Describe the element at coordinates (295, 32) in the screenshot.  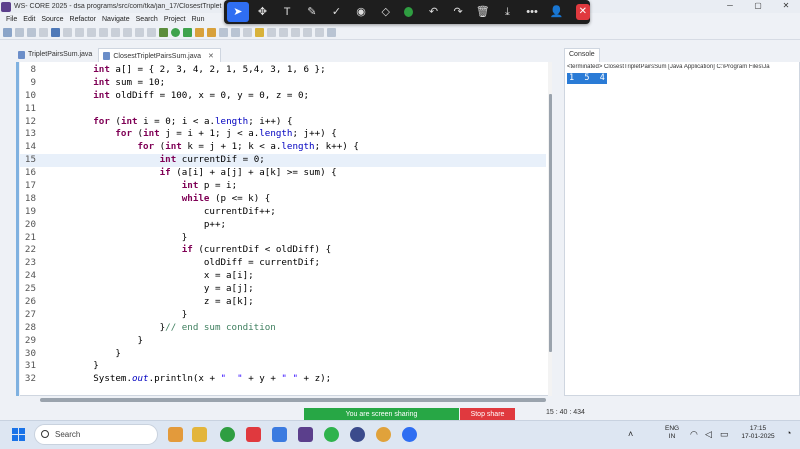
I see `prev-annotation-icon` at that location.